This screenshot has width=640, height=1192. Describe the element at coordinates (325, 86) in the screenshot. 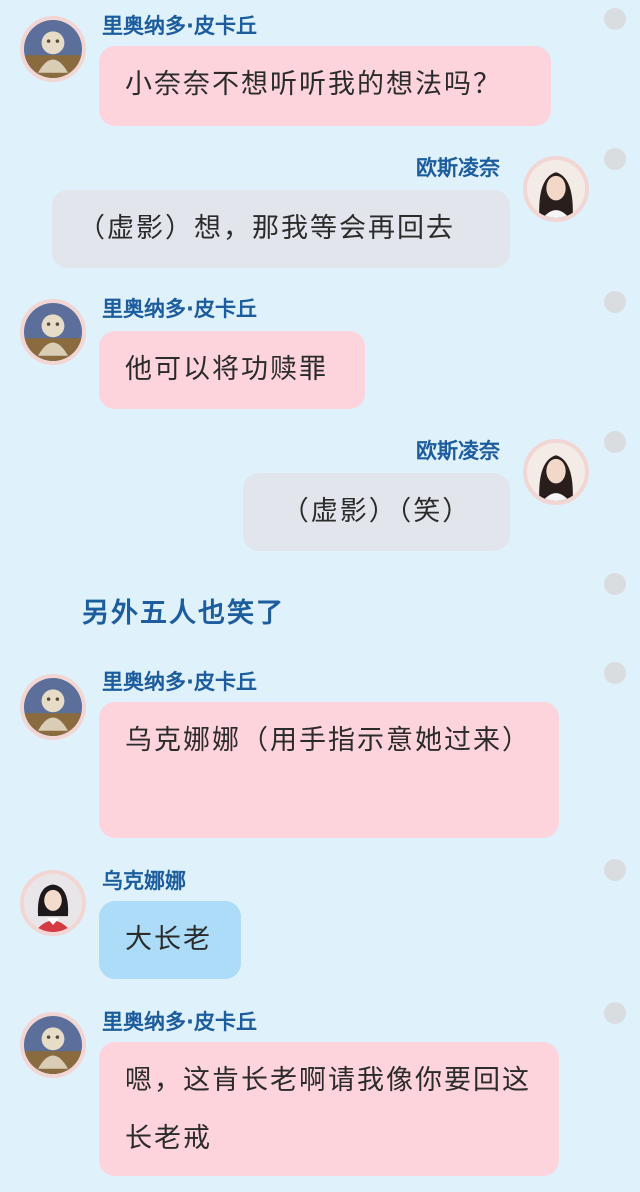

I see `message-bubble: 小奈奈不想听听我的想法吗？` at that location.